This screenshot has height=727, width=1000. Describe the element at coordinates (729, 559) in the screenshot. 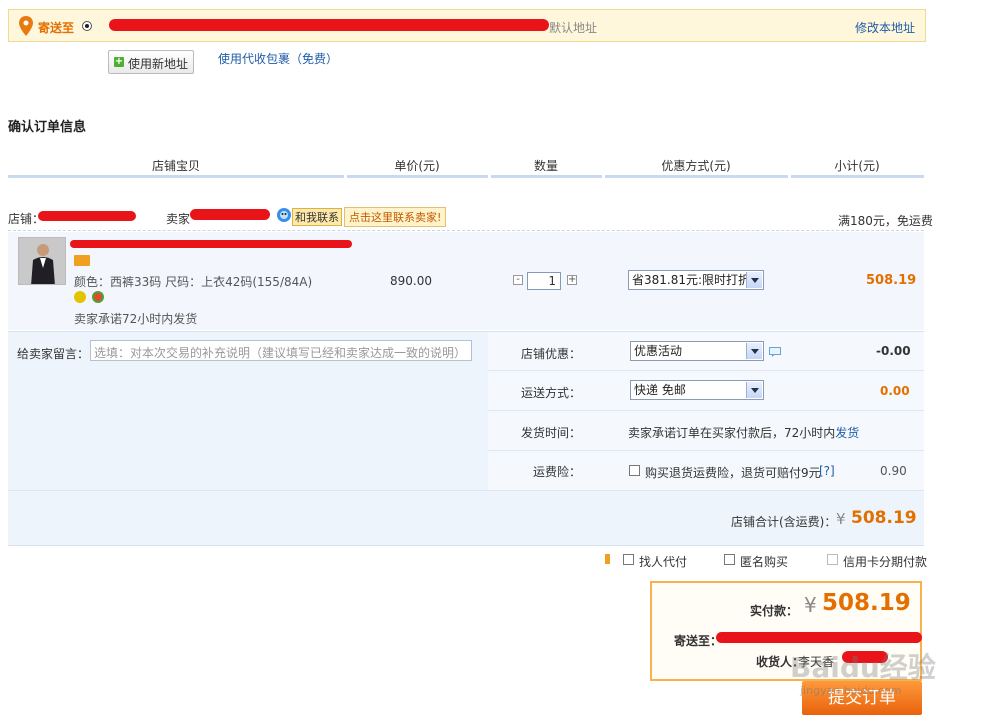

I see `anonymous-checkbox` at that location.